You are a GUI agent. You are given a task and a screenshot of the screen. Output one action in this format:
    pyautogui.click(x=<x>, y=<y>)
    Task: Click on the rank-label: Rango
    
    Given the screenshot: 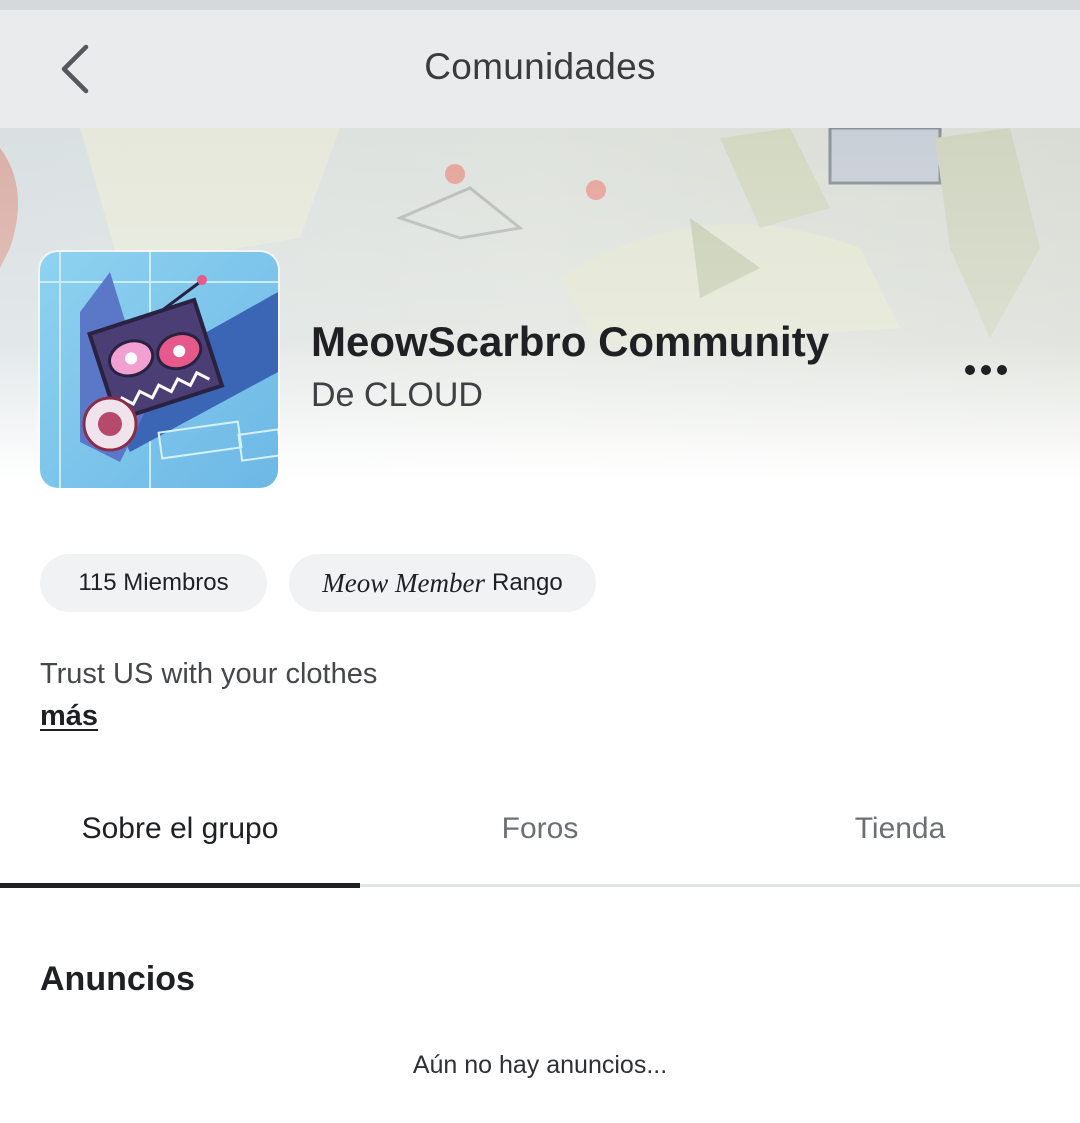 What is the action you would take?
    pyautogui.click(x=527, y=582)
    